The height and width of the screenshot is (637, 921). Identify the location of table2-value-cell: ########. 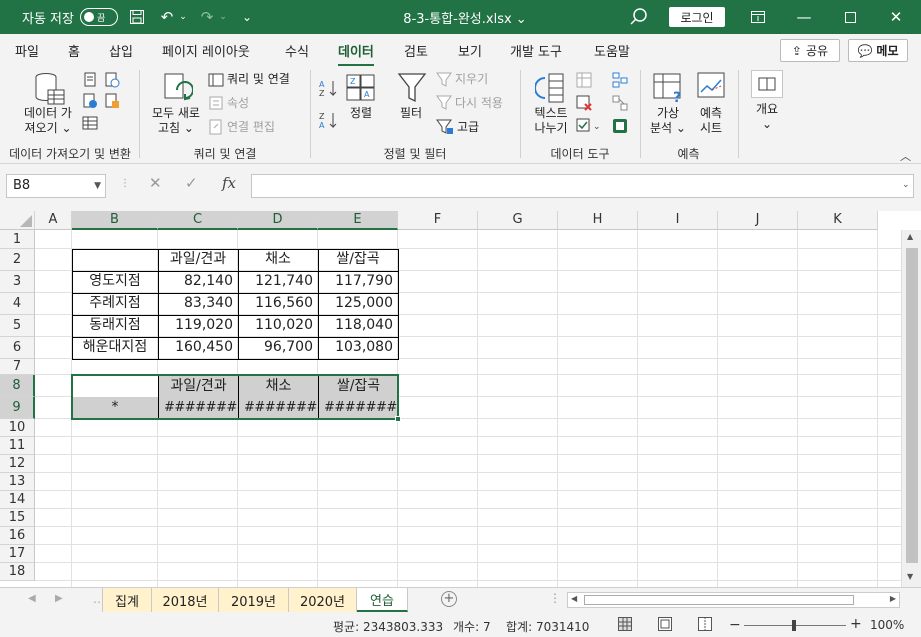
(198, 408).